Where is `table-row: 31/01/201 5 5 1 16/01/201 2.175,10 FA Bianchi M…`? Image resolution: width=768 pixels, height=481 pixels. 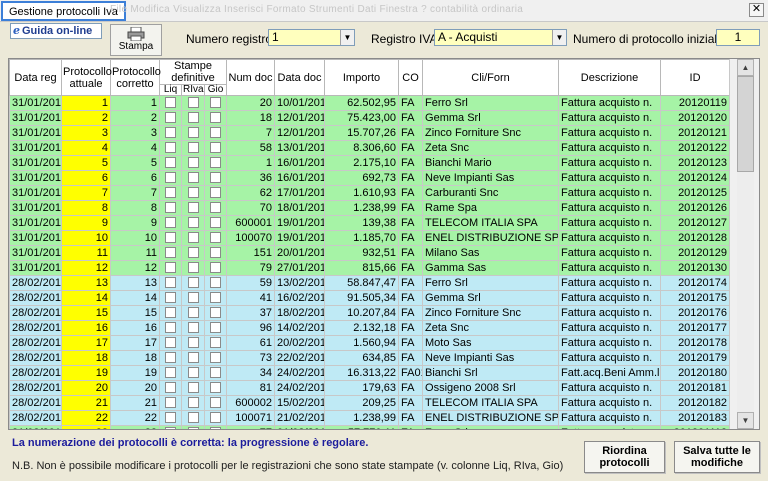 table-row: 31/01/201 5 5 1 16/01/201 2.175,10 FA Bianchi M… is located at coordinates (370, 163).